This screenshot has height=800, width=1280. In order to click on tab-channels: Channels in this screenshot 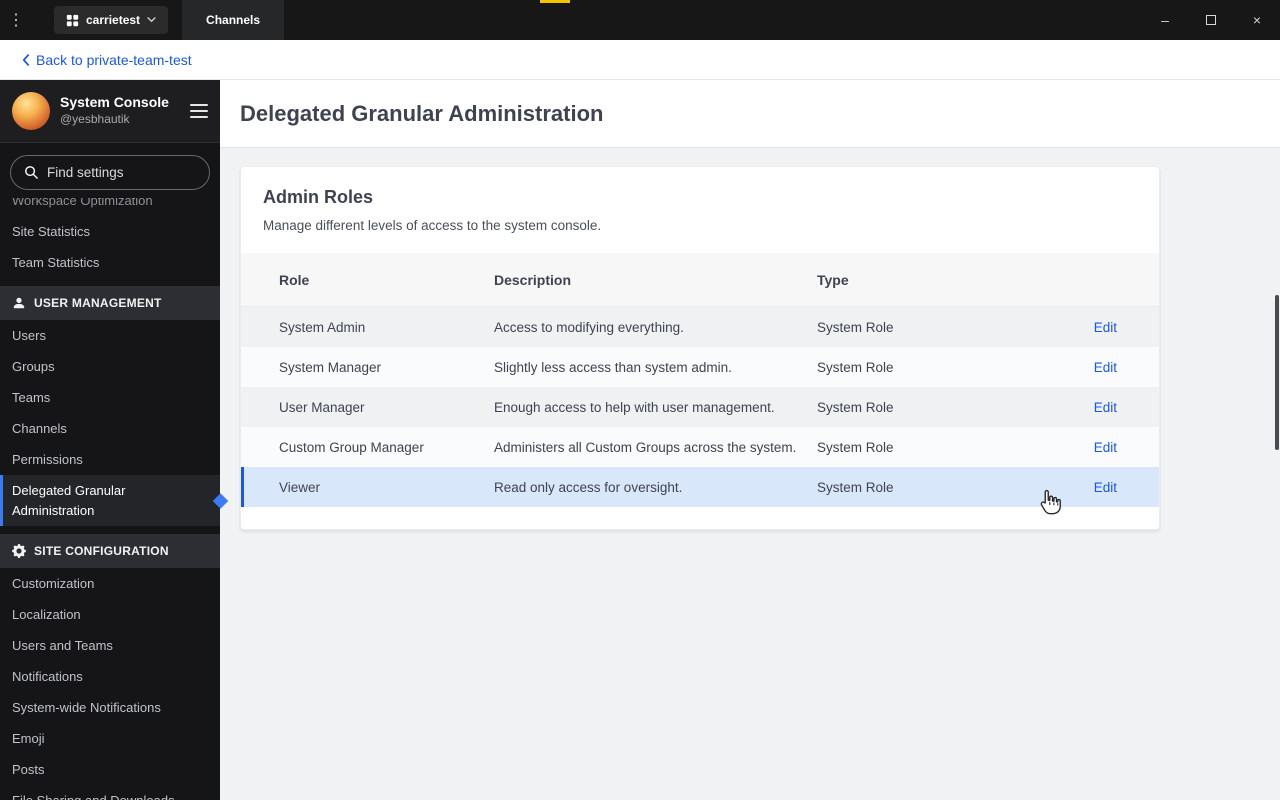, I will do `click(233, 20)`.